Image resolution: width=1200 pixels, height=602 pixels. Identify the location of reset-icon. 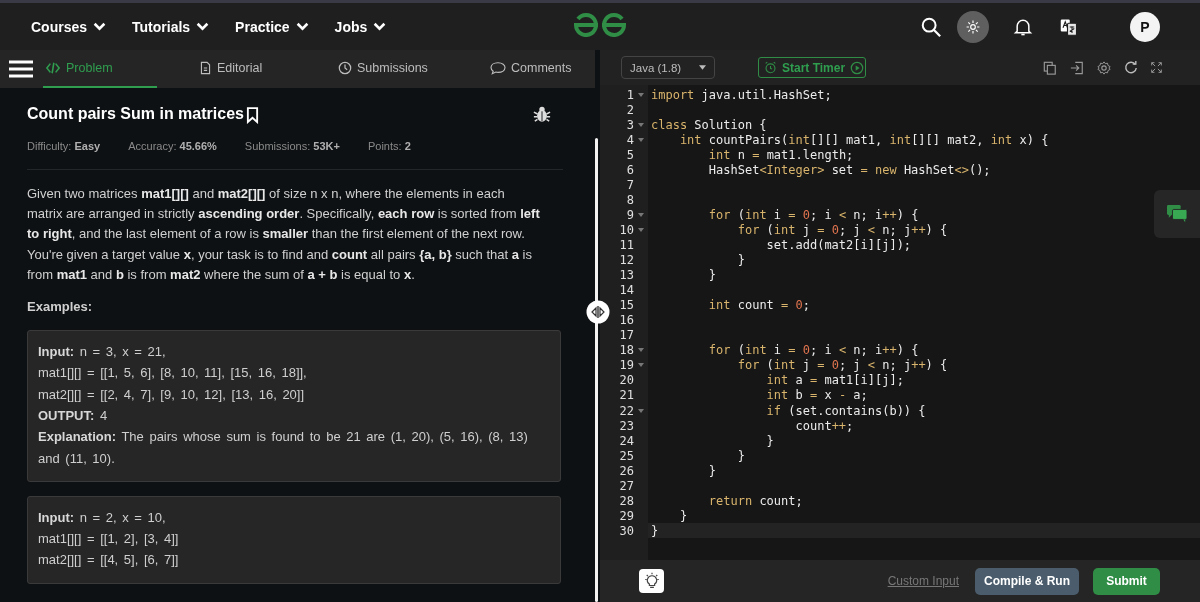
(1131, 67).